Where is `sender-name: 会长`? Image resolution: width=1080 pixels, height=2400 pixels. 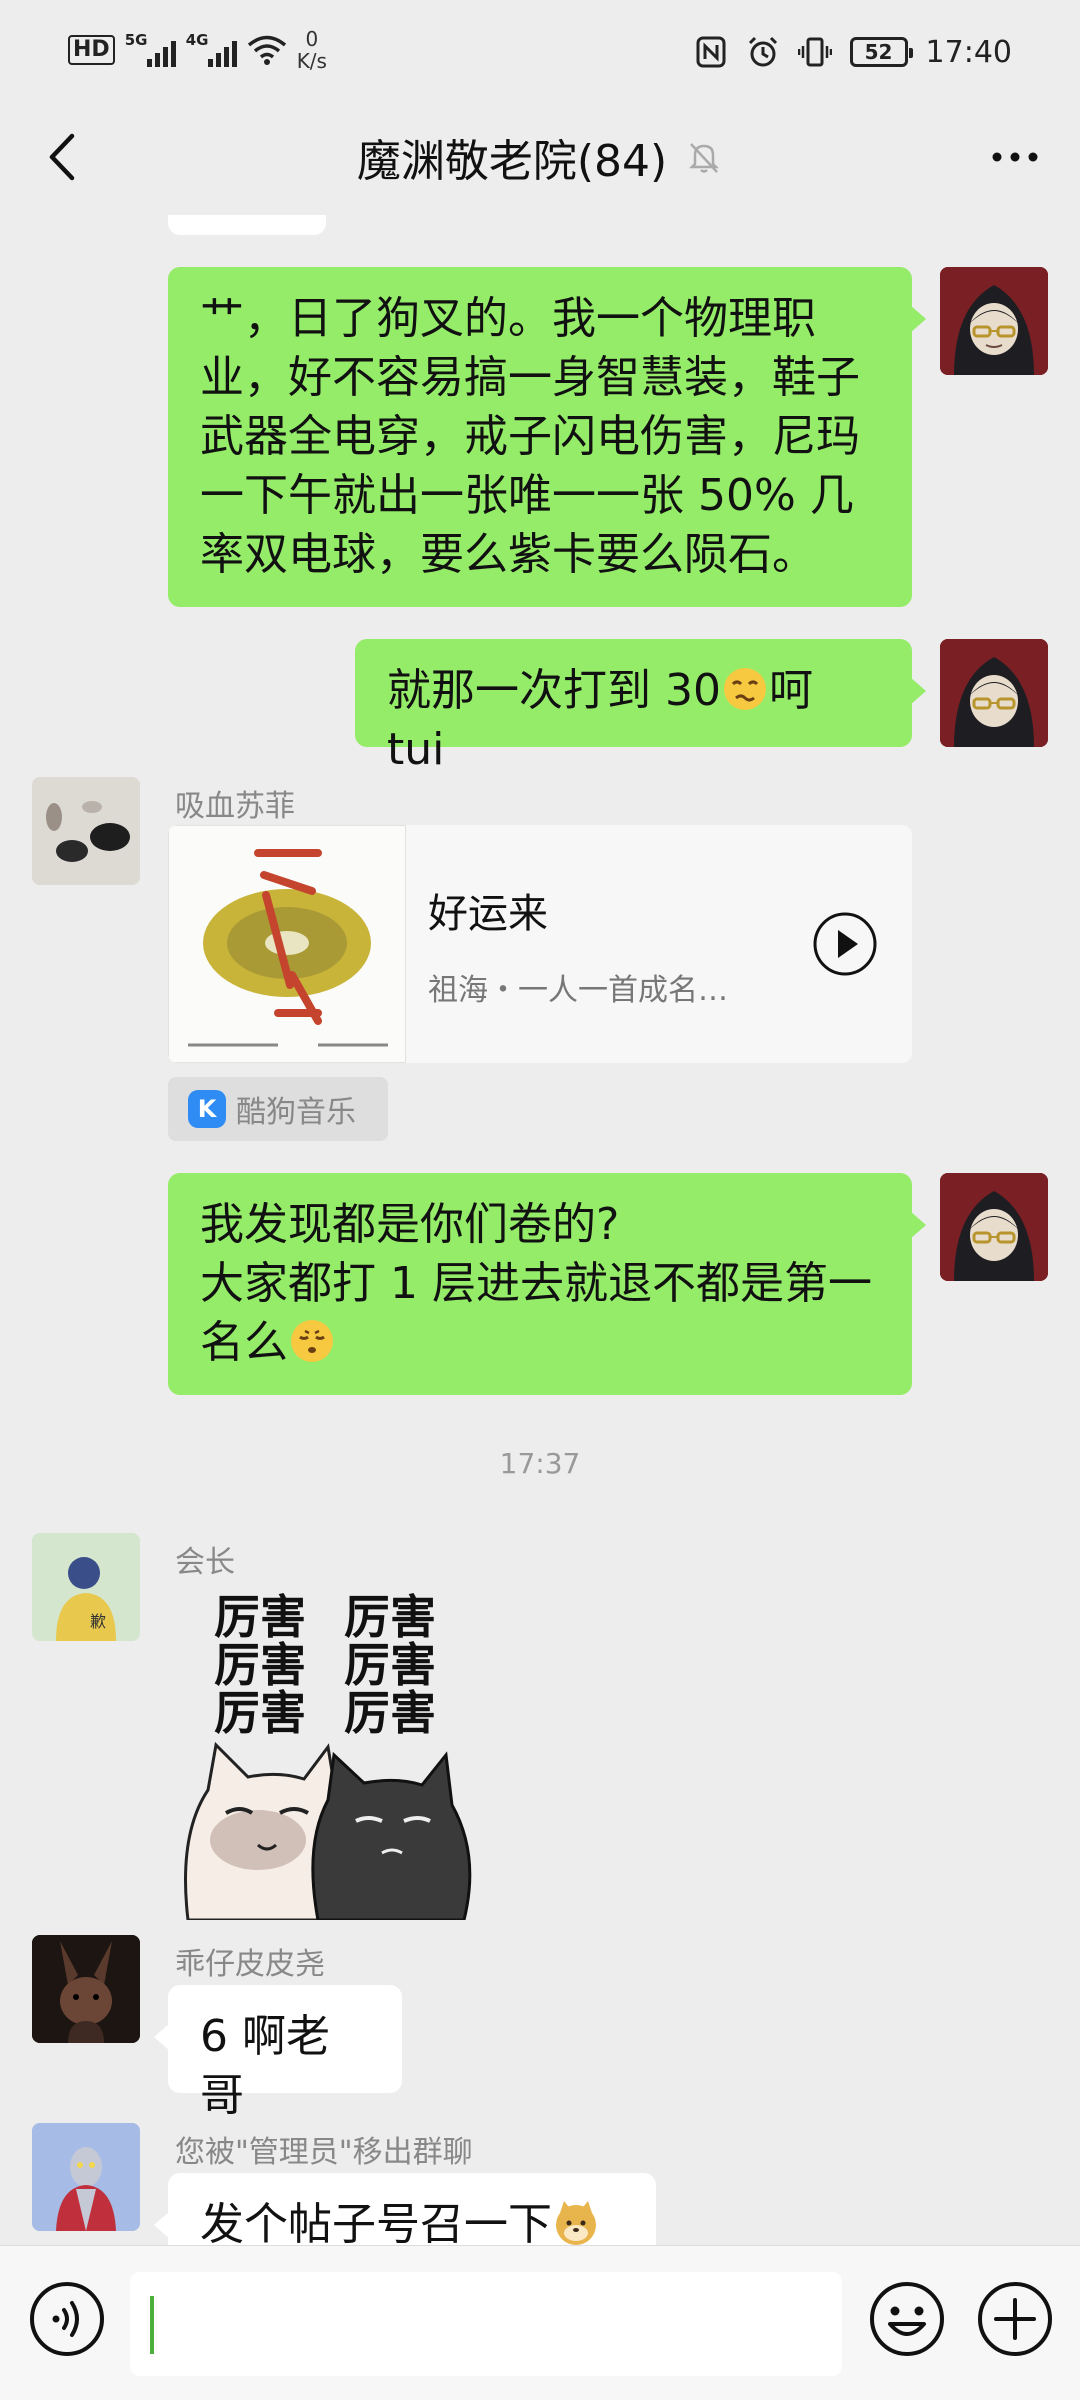
sender-name: 会长 is located at coordinates (205, 1562).